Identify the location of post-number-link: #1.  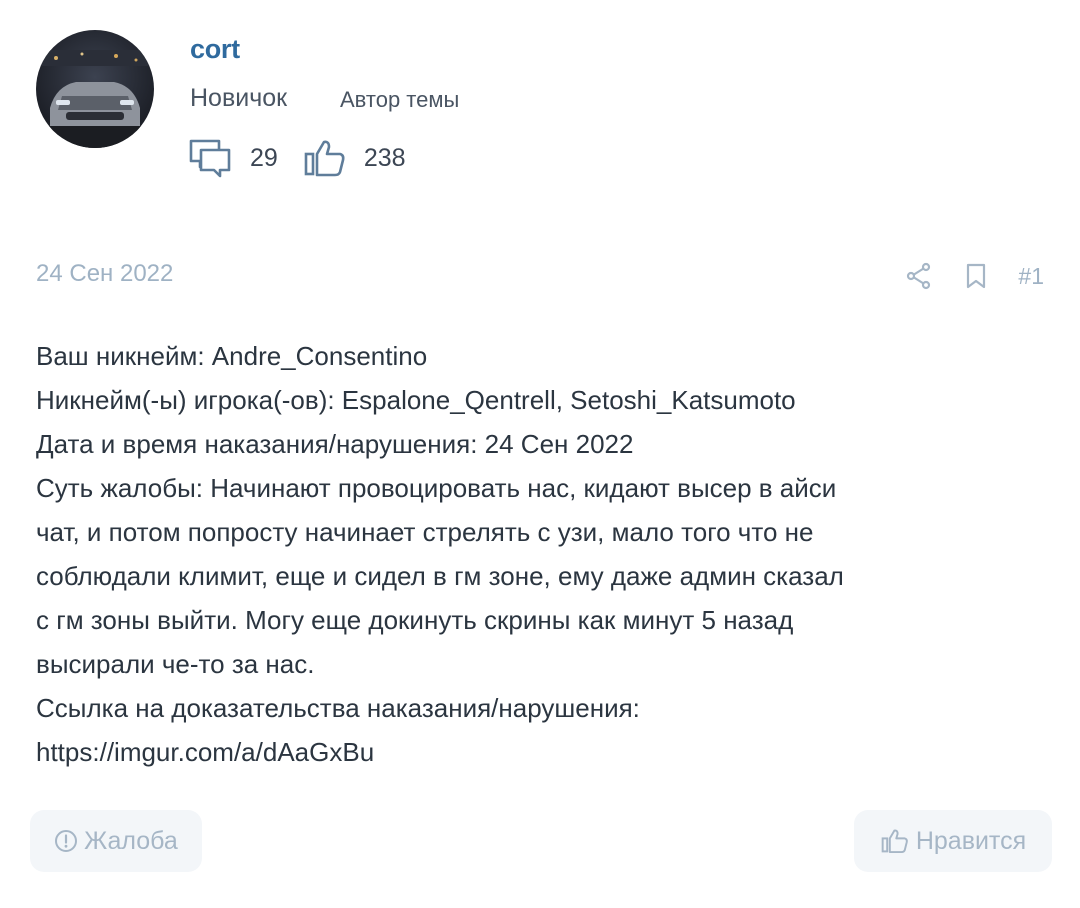
(1031, 276).